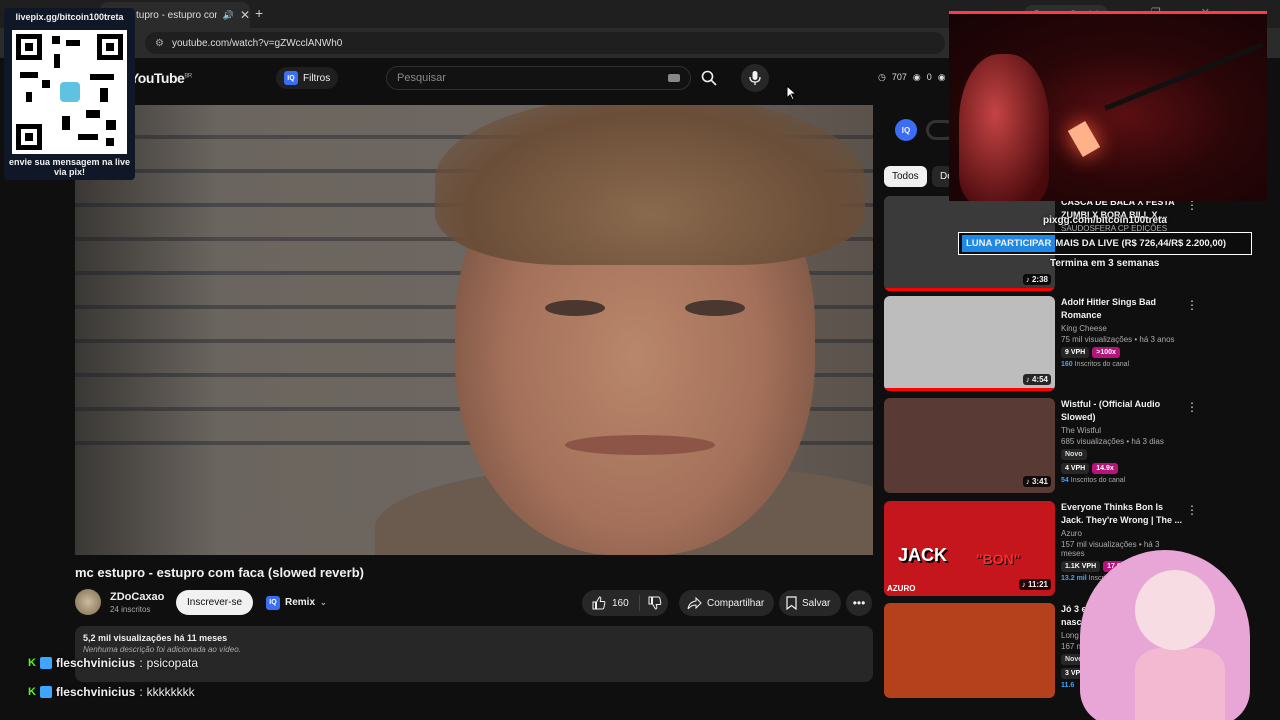  What do you see at coordinates (1037, 584) in the screenshot?
I see `duration-text: 11:21` at bounding box center [1037, 584].